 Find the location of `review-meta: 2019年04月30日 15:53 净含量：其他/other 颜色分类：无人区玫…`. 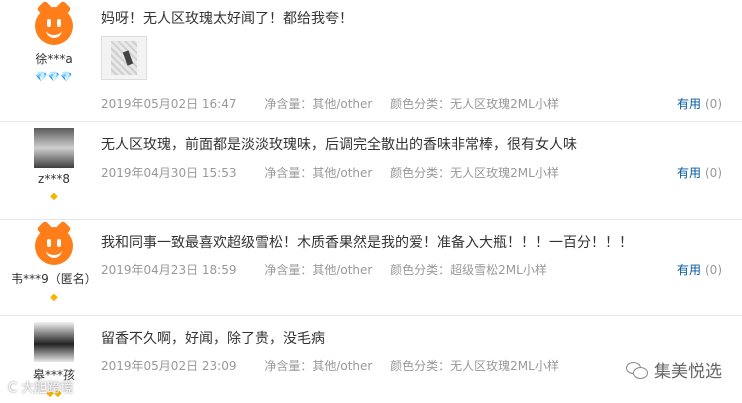

review-meta: 2019年04月30日 15:53 净含量：其他/other 颜色分类：无人区玫… is located at coordinates (337, 172).